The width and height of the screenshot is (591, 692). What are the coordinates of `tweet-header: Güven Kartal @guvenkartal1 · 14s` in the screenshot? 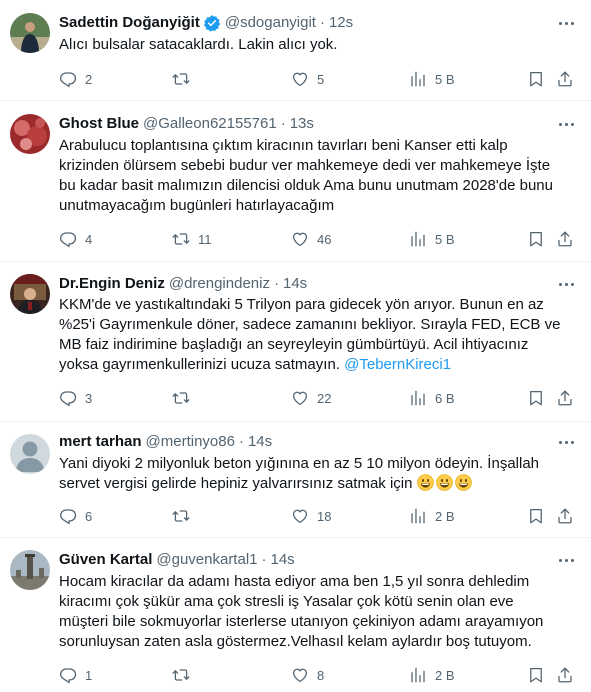 It's located at (177, 560).